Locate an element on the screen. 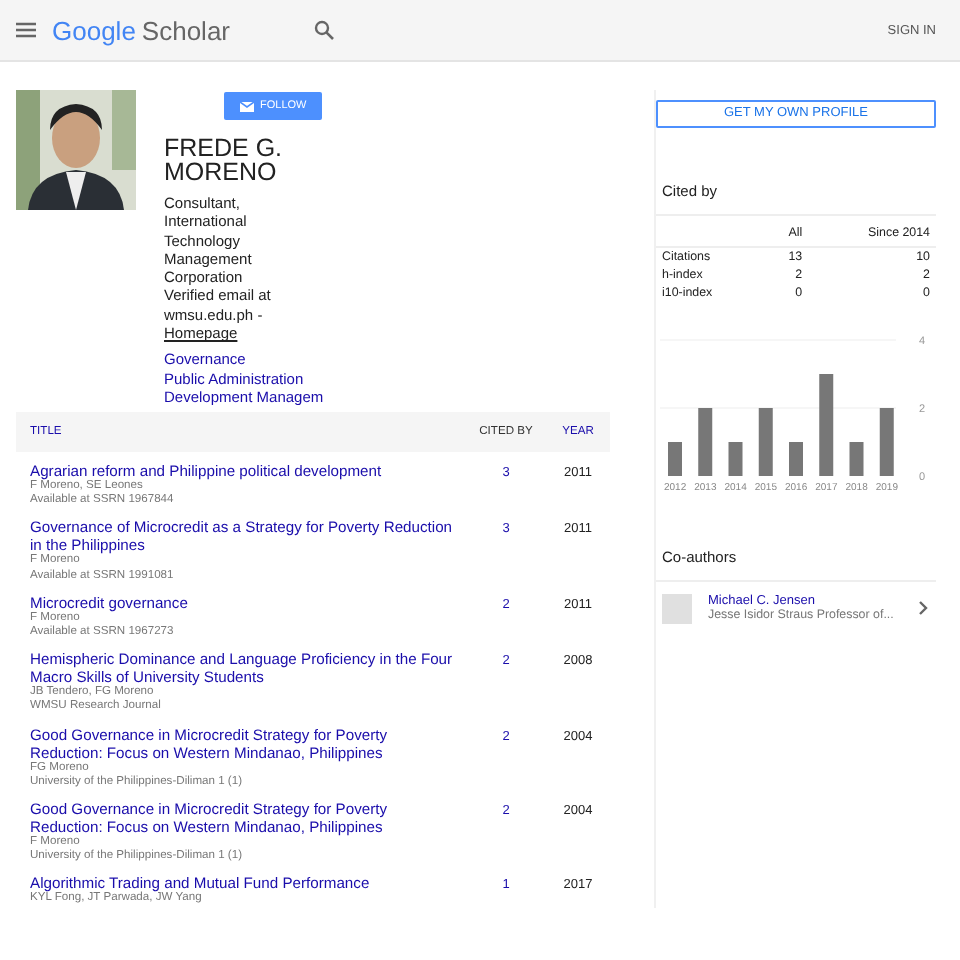  avatar-icon is located at coordinates (677, 608).